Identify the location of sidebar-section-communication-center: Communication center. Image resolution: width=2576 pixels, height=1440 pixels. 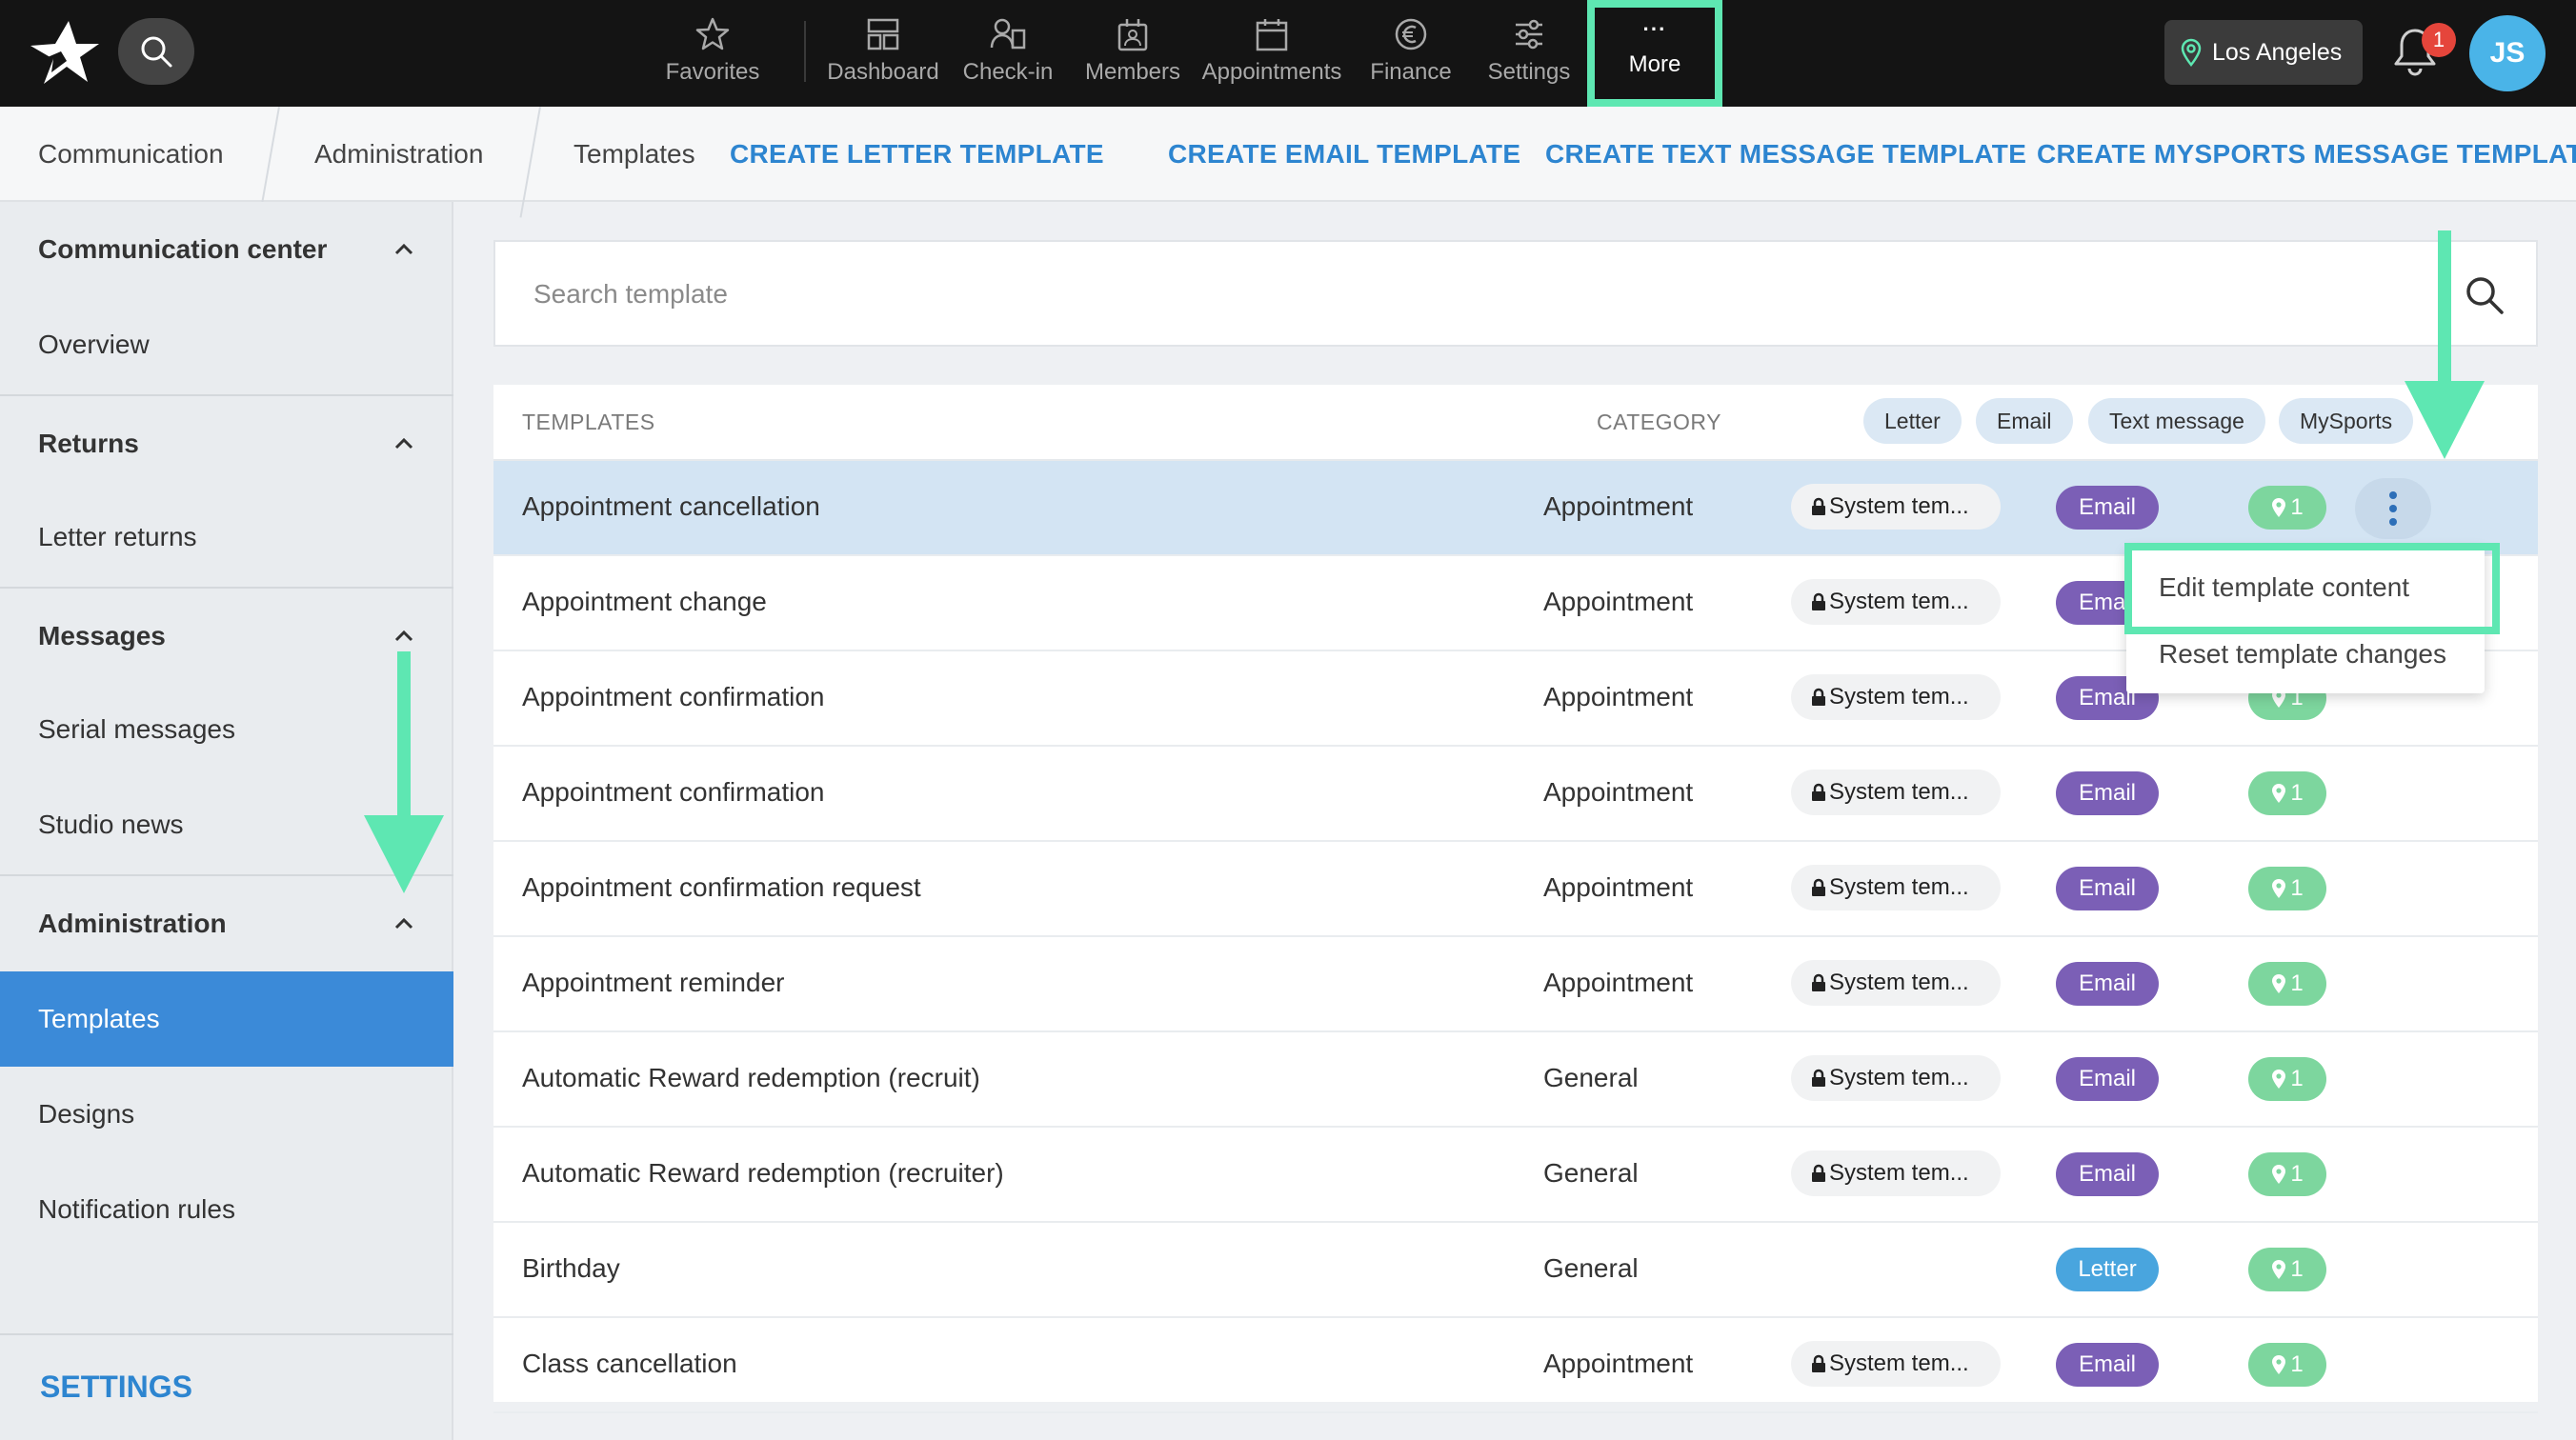
(227, 249).